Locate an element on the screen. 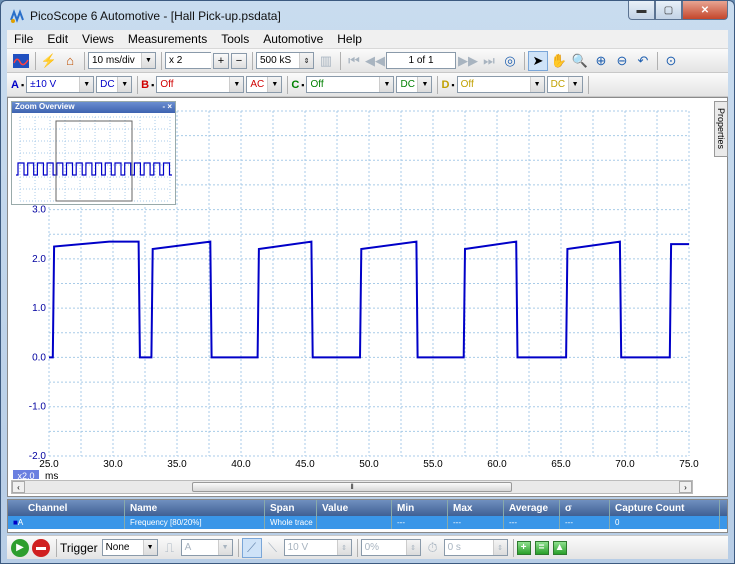 The image size is (735, 564). column-header: Capture Count is located at coordinates (665, 508).